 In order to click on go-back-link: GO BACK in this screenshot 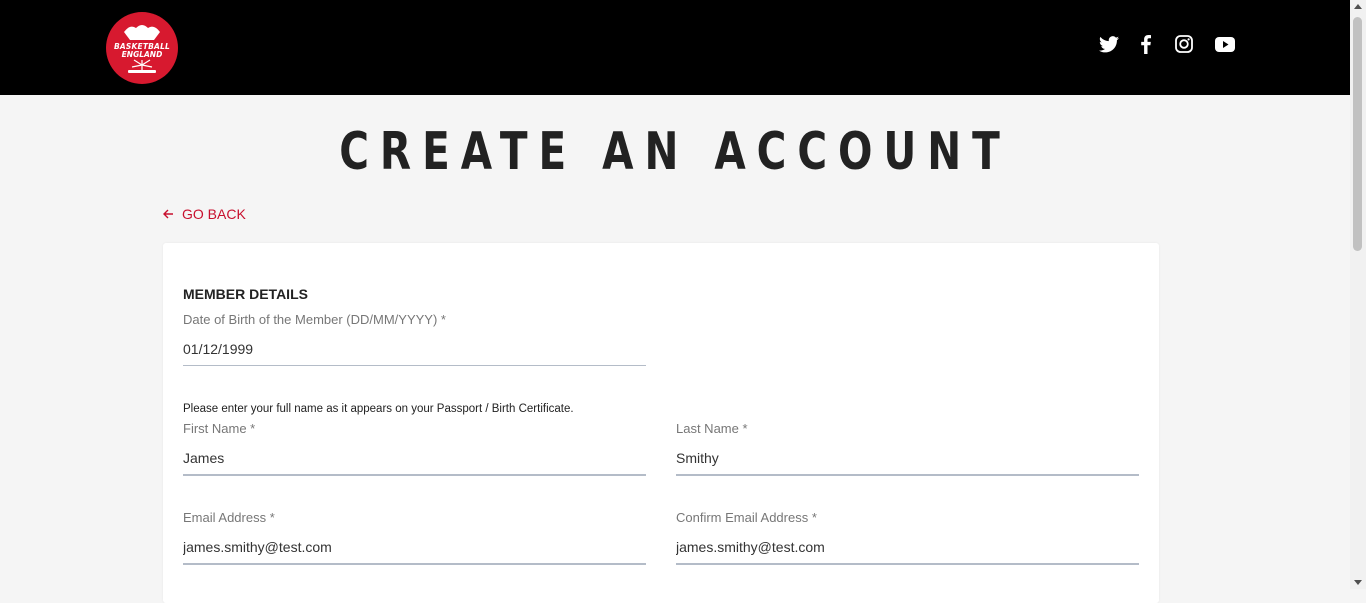, I will do `click(204, 214)`.